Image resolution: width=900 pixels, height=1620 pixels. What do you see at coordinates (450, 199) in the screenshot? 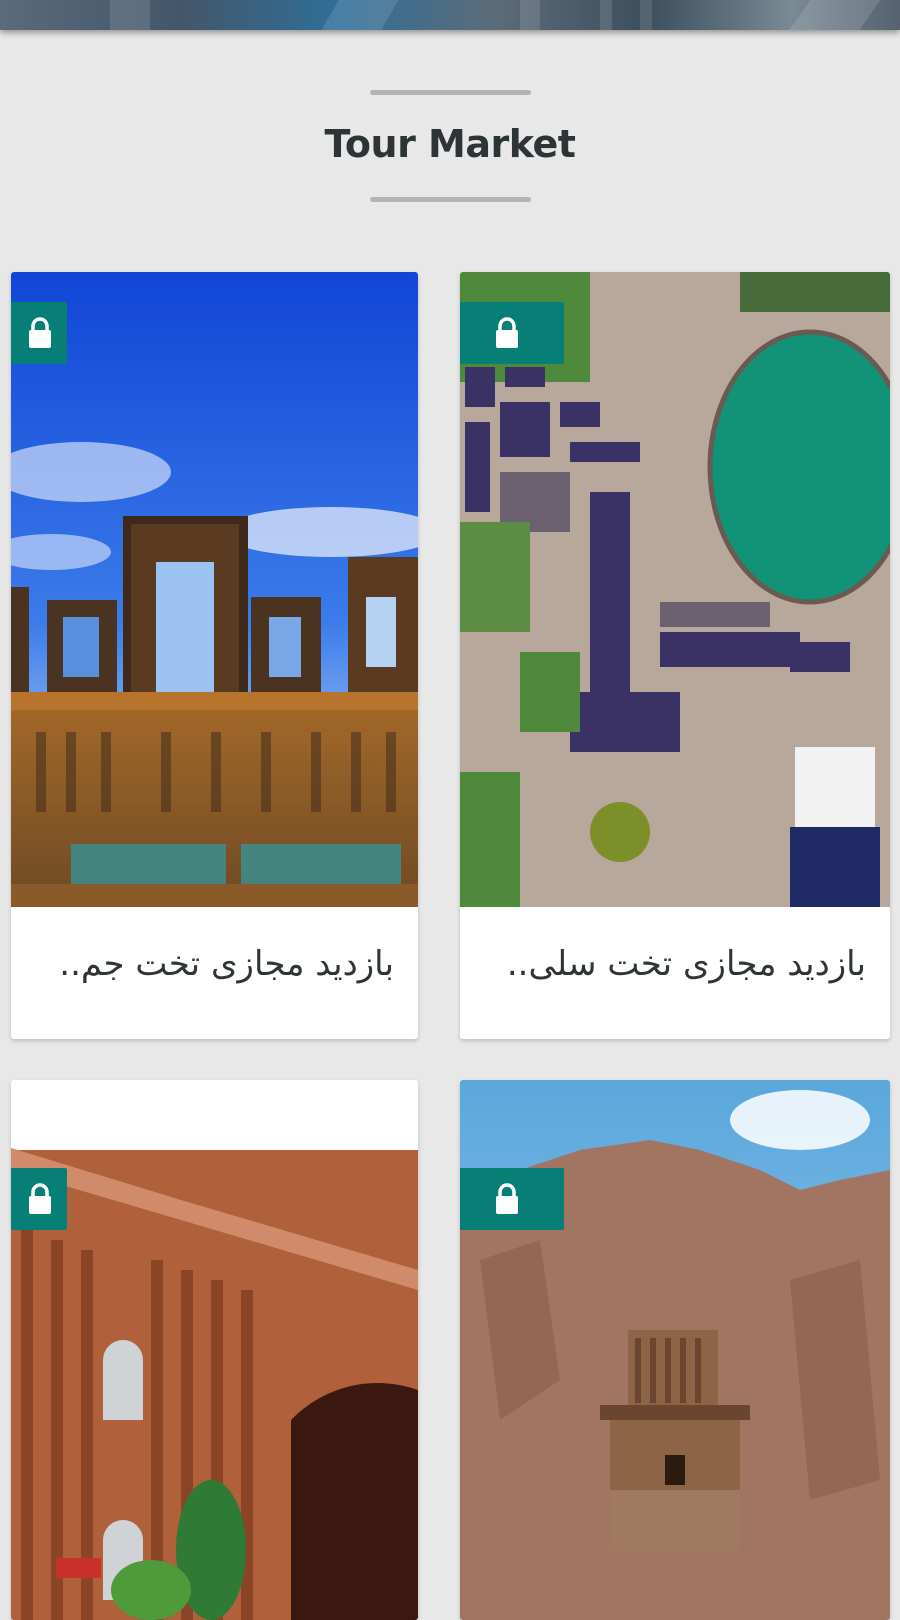
I see `title-divider-bottom` at bounding box center [450, 199].